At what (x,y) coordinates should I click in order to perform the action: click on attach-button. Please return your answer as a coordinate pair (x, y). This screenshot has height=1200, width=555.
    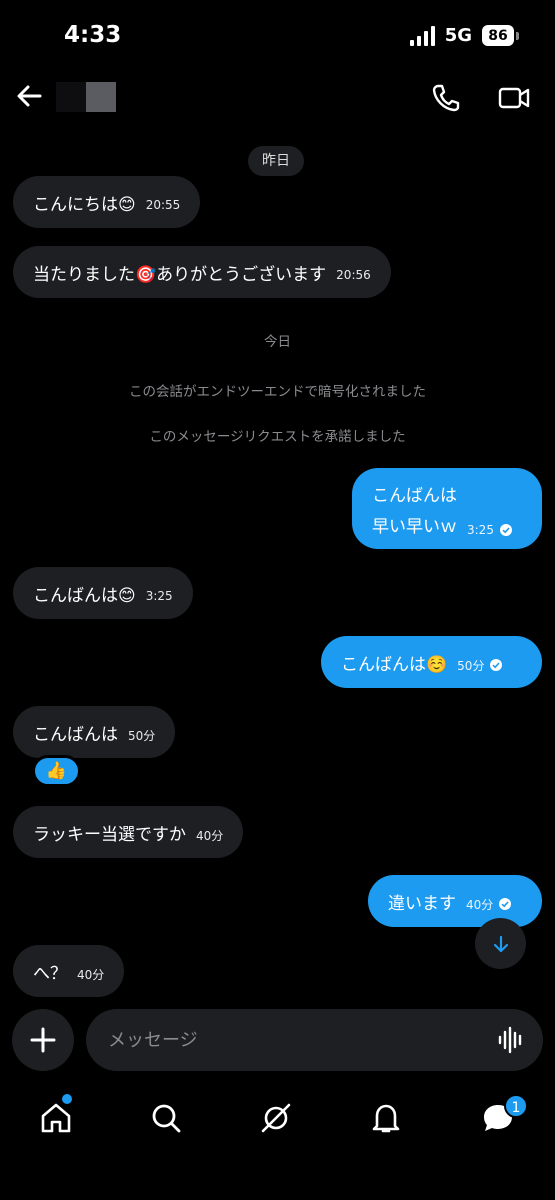
    Looking at the image, I should click on (43, 1040).